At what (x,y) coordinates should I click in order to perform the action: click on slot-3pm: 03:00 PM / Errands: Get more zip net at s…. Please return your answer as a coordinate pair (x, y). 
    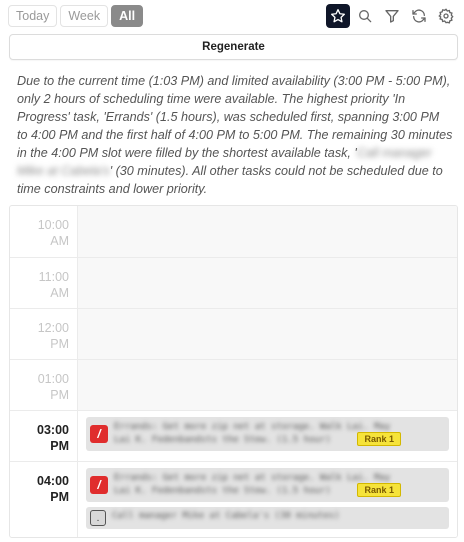
    Looking at the image, I should click on (233, 435).